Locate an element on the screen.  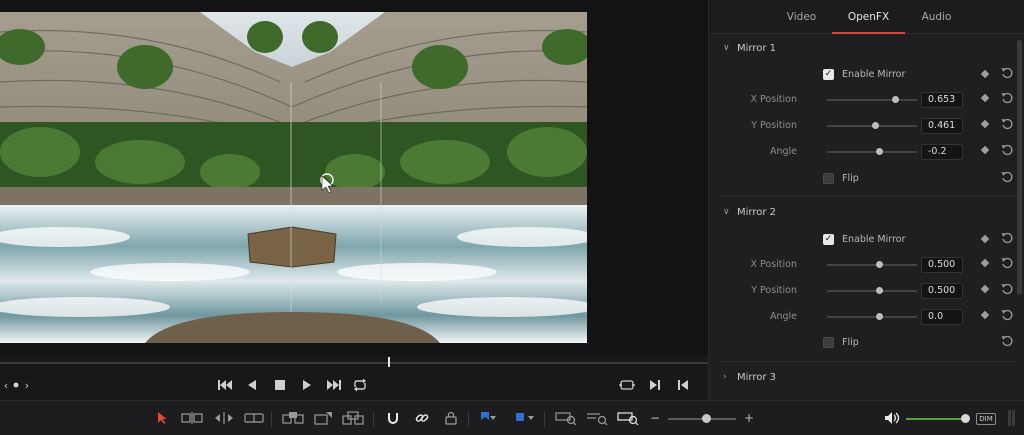
scrubber-track is located at coordinates (354, 363).